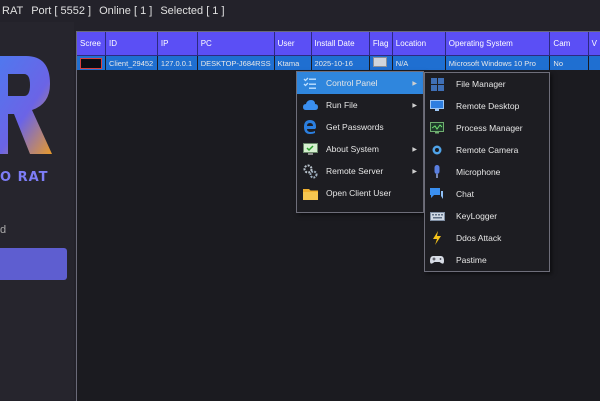 The image size is (600, 401). I want to click on submenu-item-microphone: Microphone, so click(487, 172).